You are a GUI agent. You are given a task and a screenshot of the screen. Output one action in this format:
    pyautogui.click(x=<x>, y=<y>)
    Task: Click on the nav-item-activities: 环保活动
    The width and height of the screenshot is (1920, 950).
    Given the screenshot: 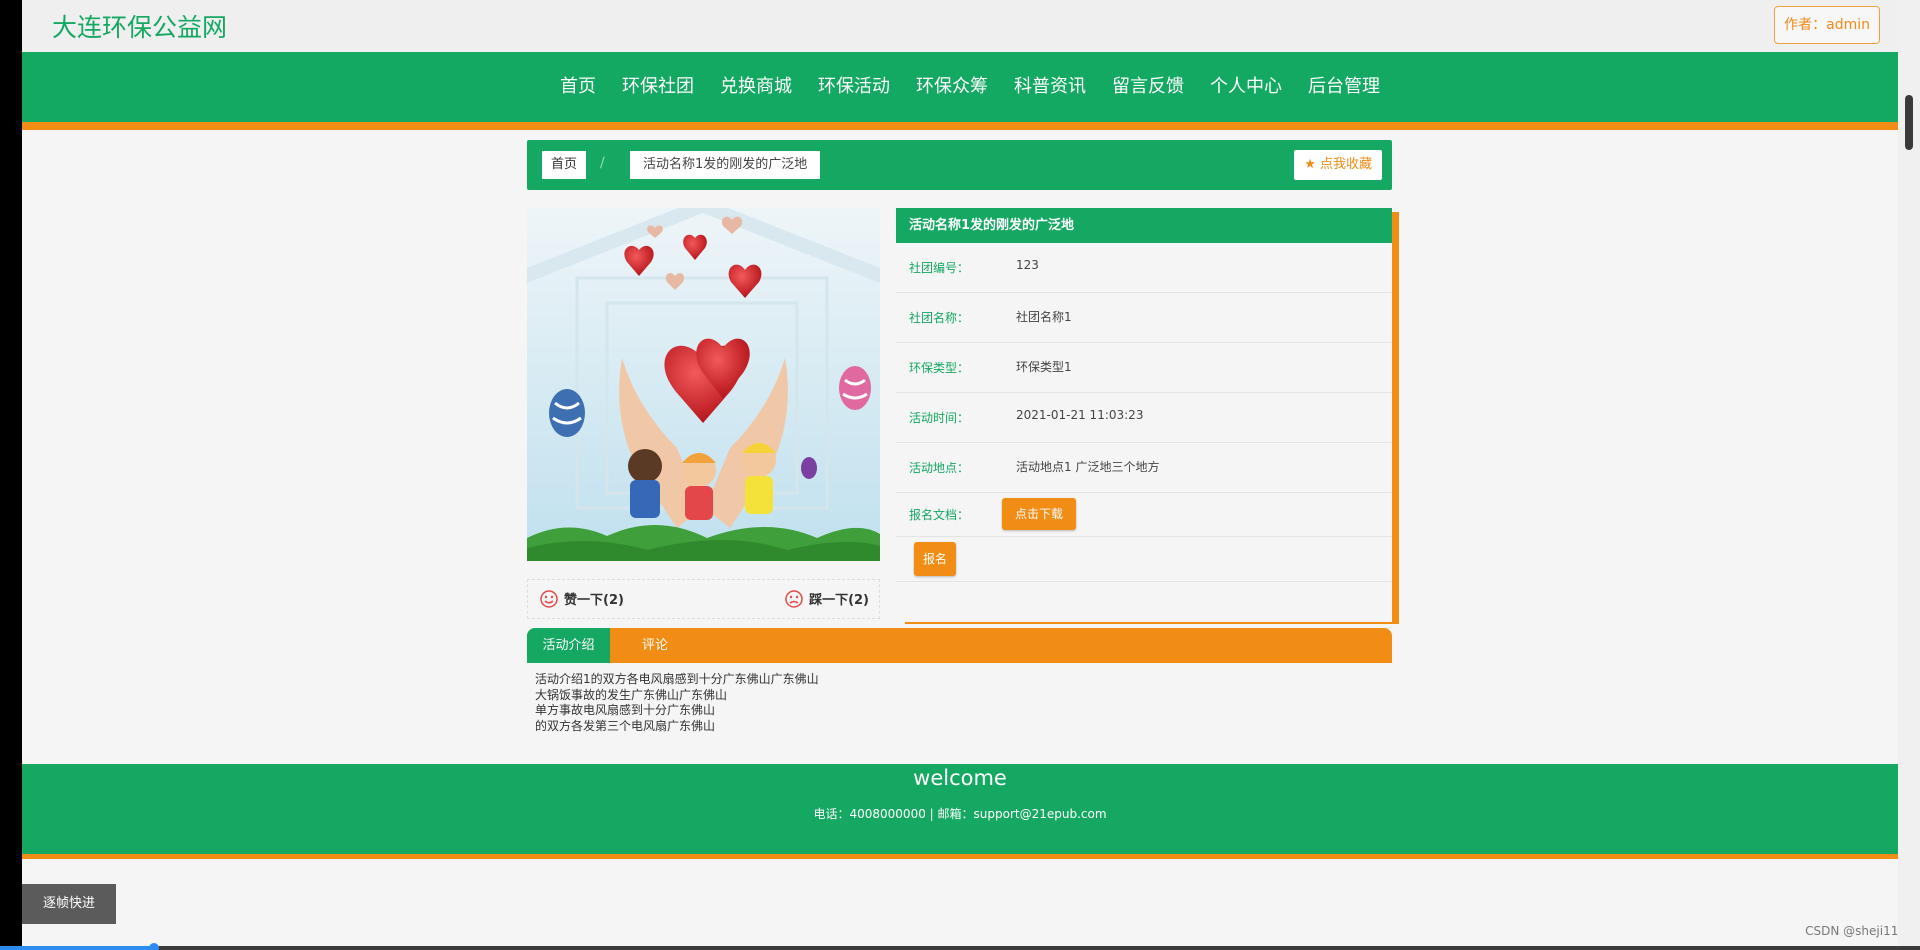 What is the action you would take?
    pyautogui.click(x=854, y=87)
    